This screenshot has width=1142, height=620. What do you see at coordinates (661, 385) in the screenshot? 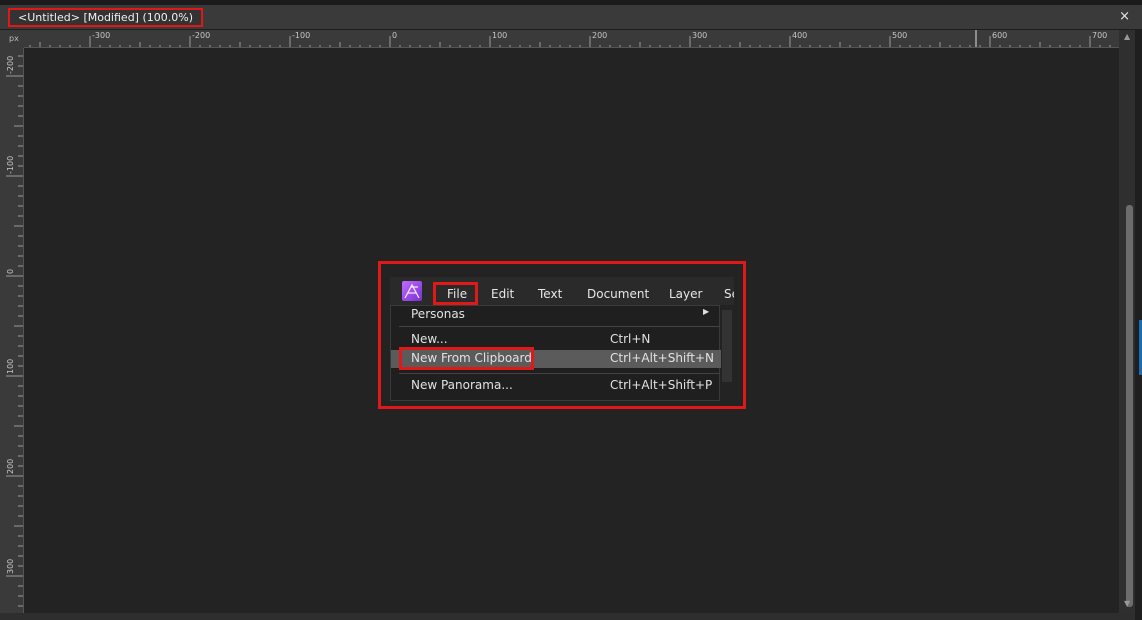
I see `menu-item-shortcut: Ctrl+Alt+Shift+P` at bounding box center [661, 385].